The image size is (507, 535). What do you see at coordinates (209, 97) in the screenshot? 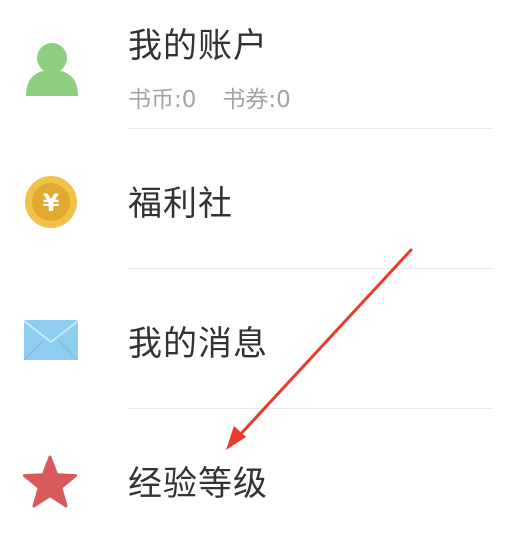
I see `account-balance: 书币:0 书券:0` at bounding box center [209, 97].